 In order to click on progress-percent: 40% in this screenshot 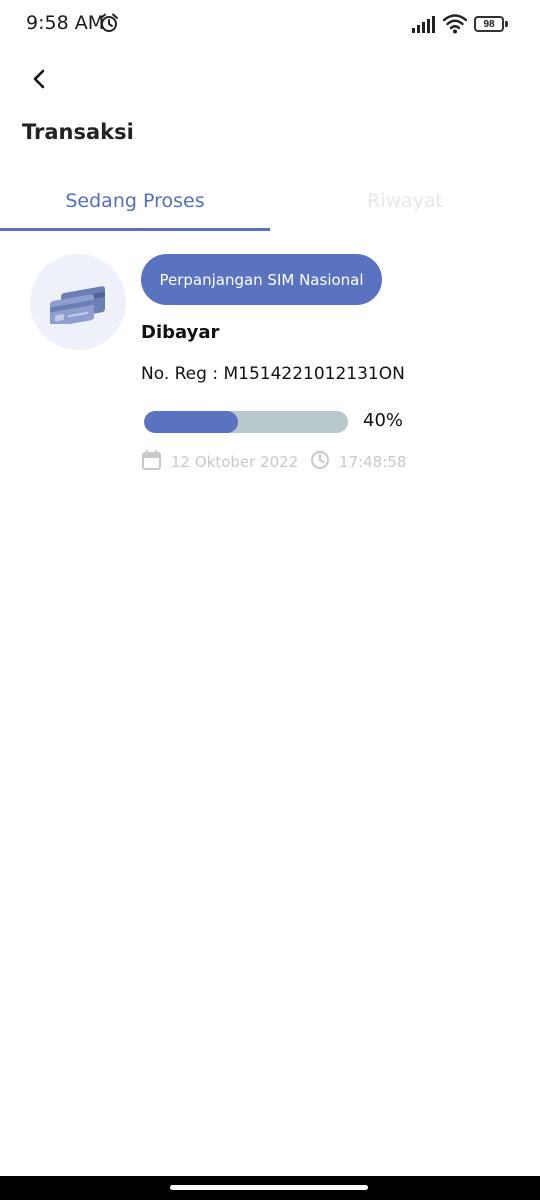, I will do `click(383, 420)`.